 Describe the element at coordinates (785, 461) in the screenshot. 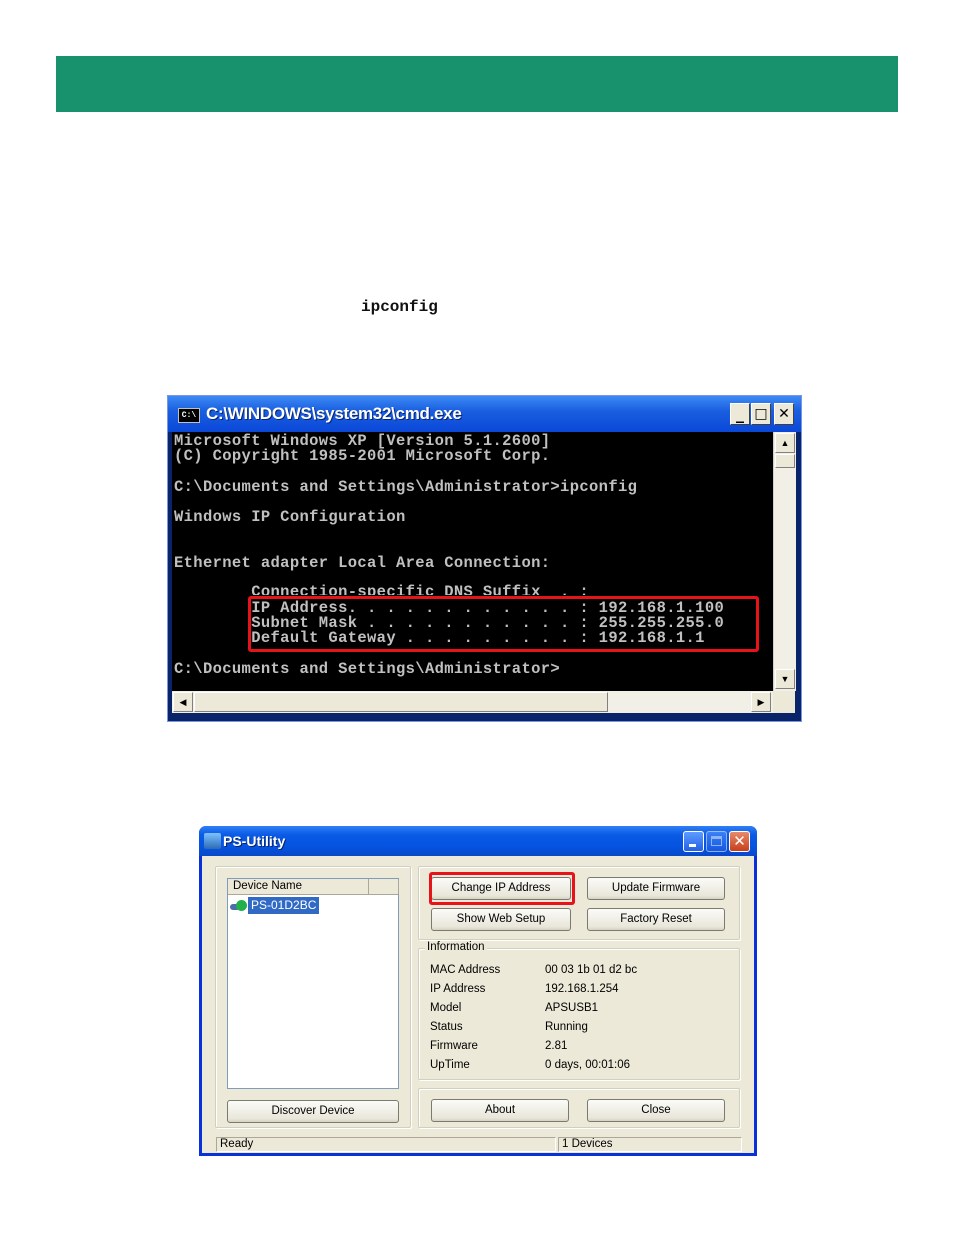

I see `scroll-thumb` at that location.